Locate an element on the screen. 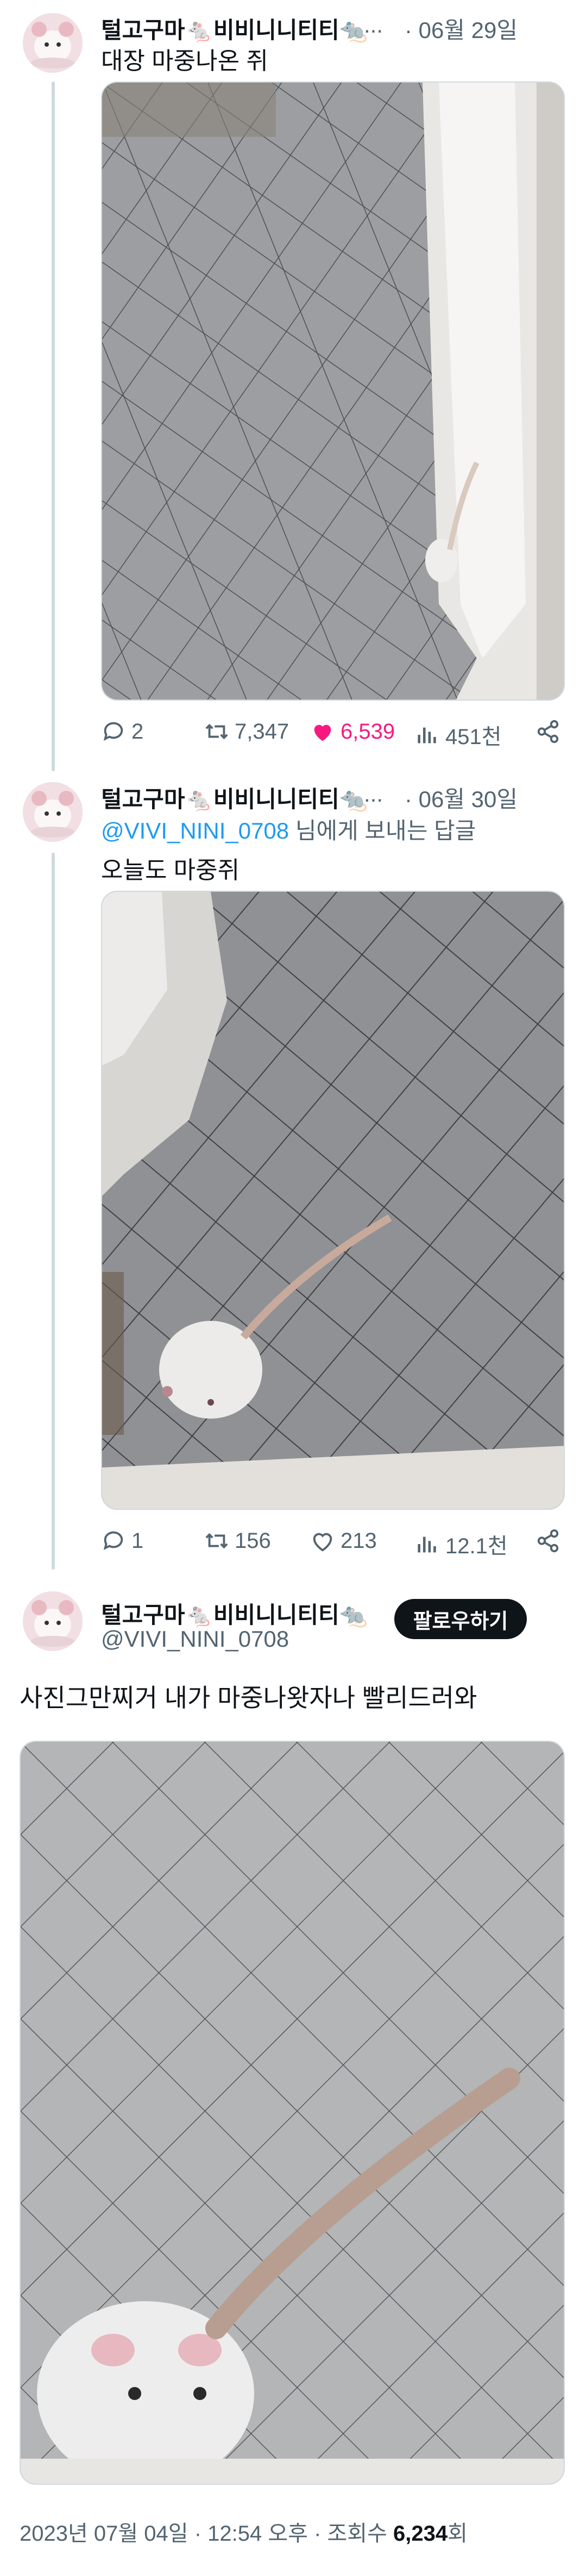 This screenshot has height=2576, width=586. tweet-date: · 06월 30일 is located at coordinates (461, 798).